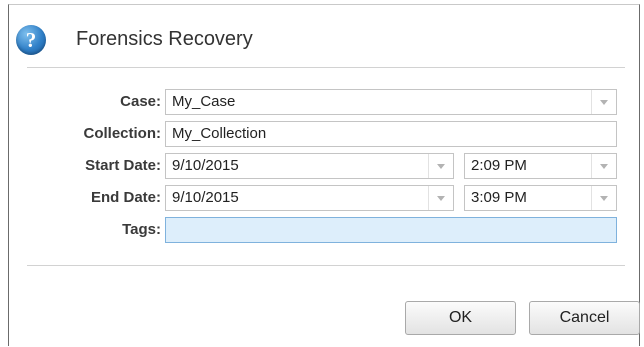 The width and height of the screenshot is (644, 347). What do you see at coordinates (205, 197) in the screenshot?
I see `end-date-value: 9/10/2015` at bounding box center [205, 197].